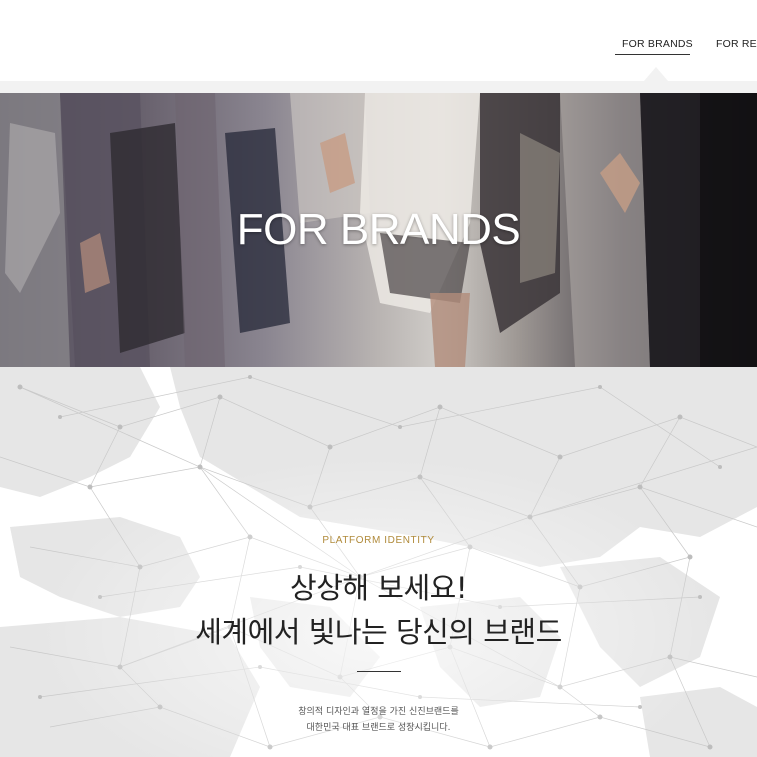 Image resolution: width=757 pixels, height=757 pixels. What do you see at coordinates (378, 632) in the screenshot?
I see `headline-line-2: 세계에서 빛나는 당신의 브랜드` at bounding box center [378, 632].